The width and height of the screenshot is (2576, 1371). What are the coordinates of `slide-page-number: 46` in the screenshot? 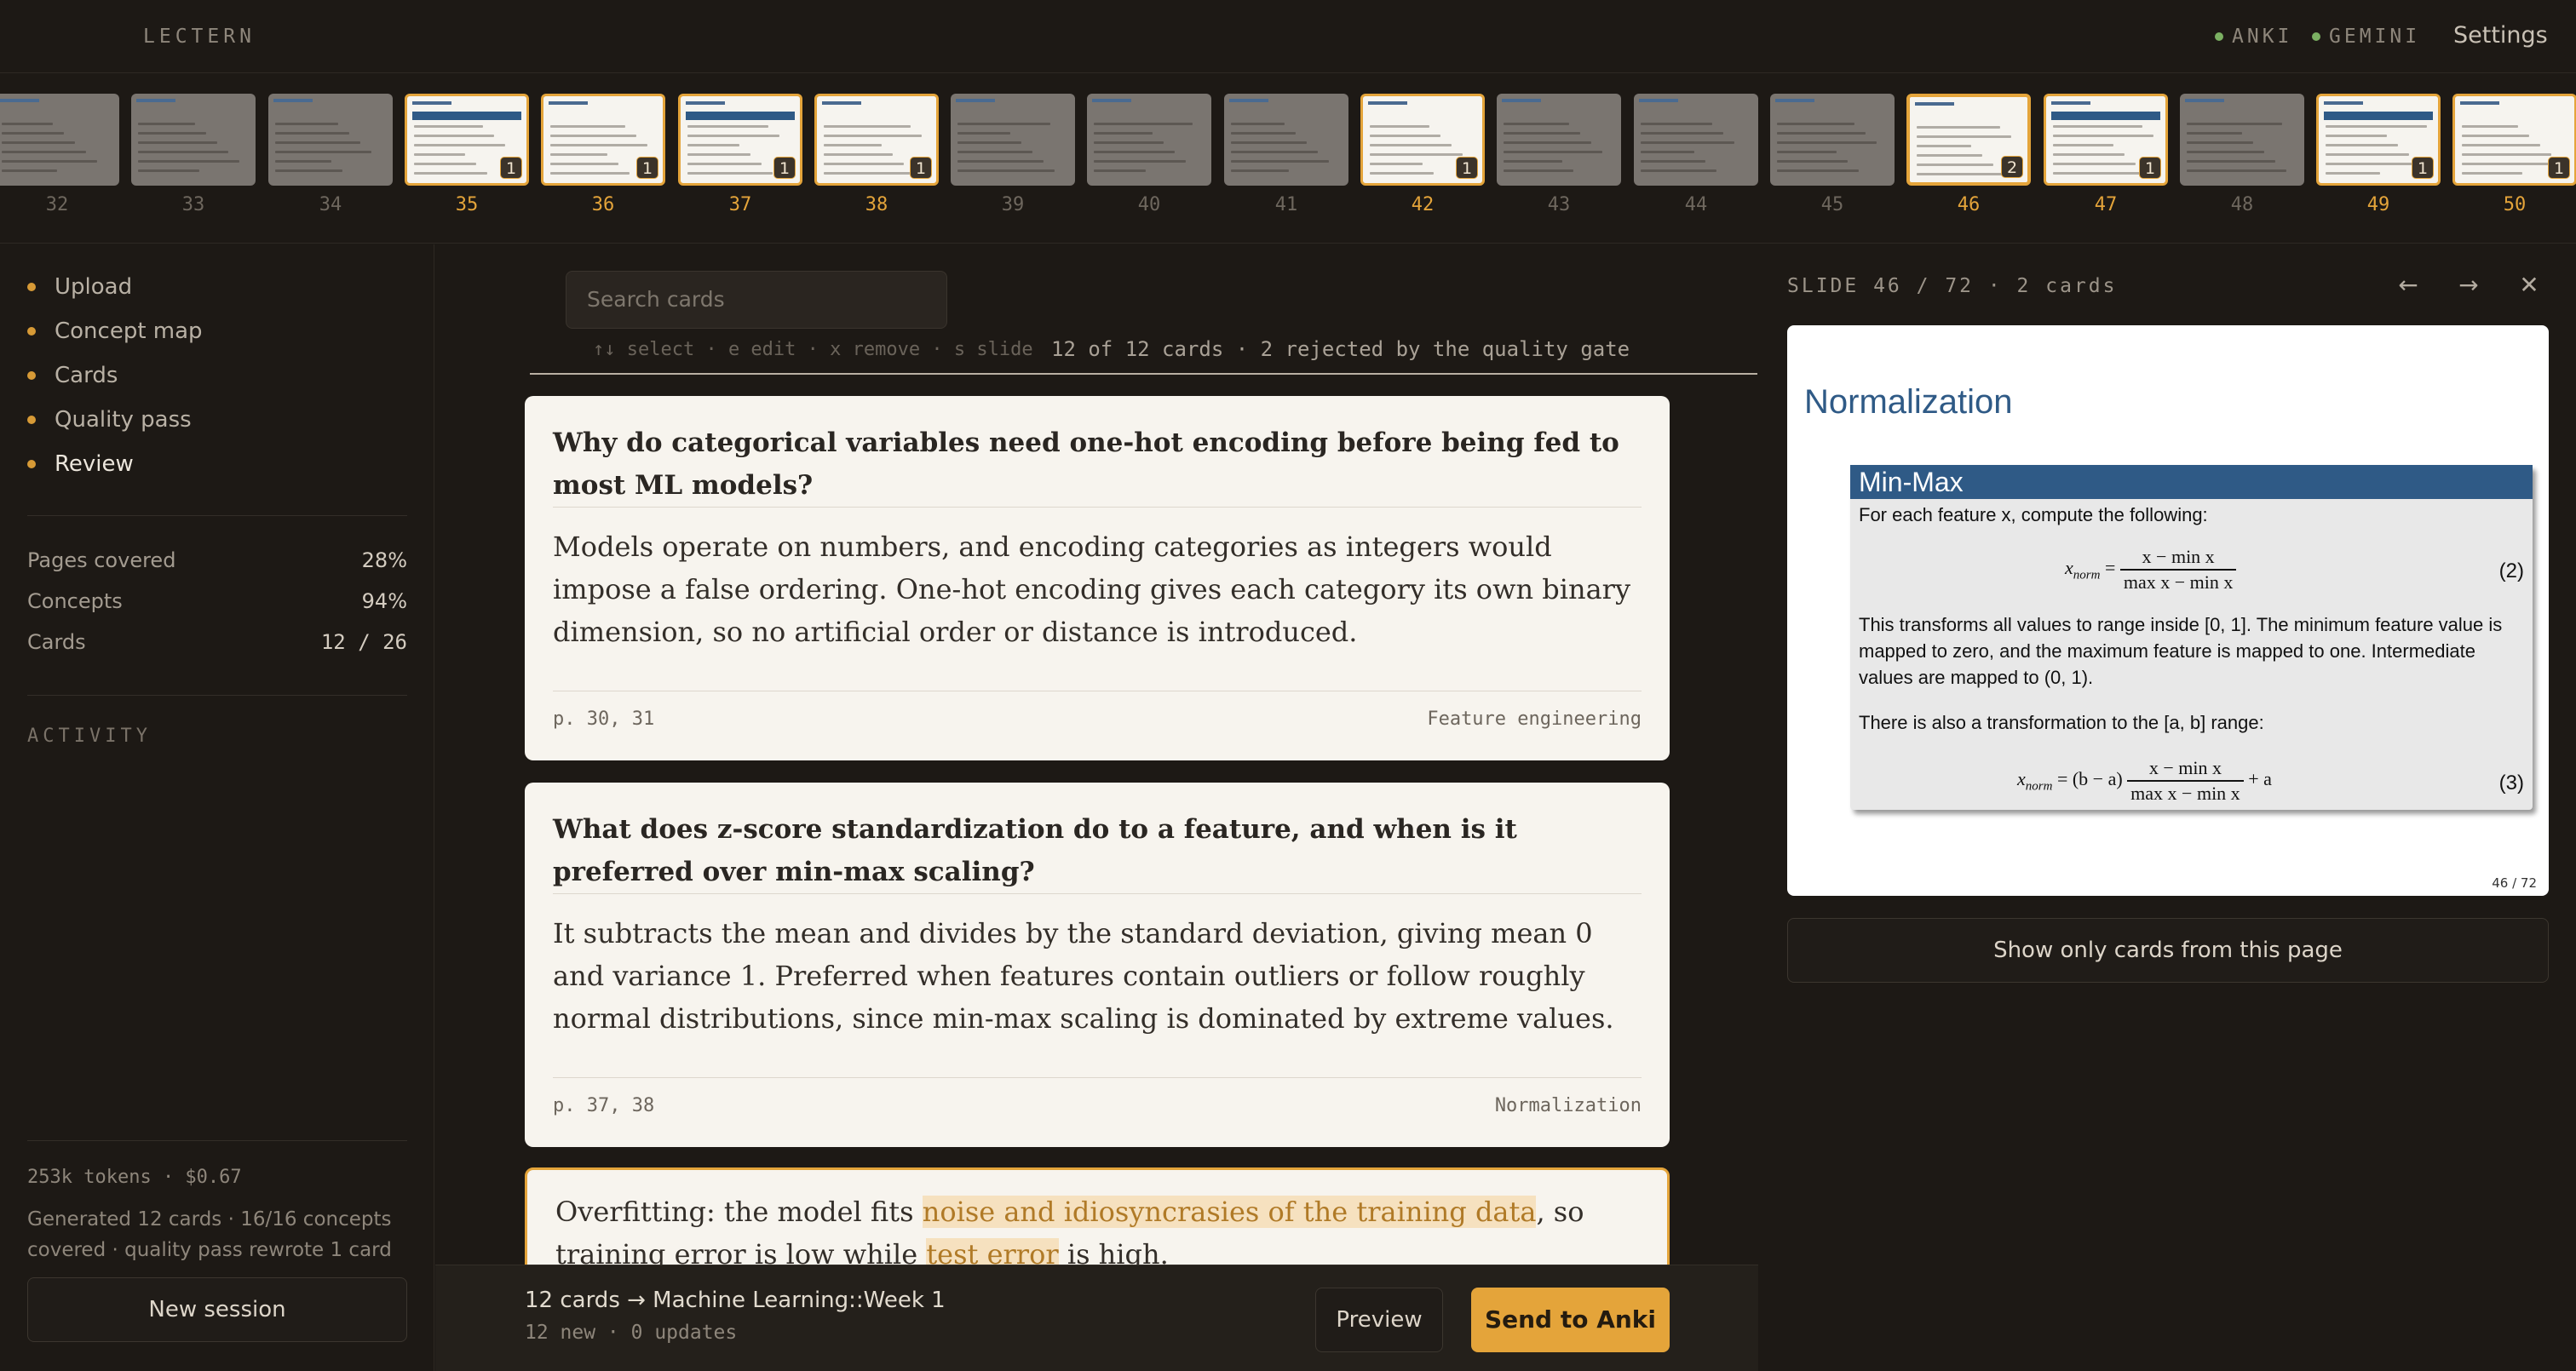 It's located at (1969, 204).